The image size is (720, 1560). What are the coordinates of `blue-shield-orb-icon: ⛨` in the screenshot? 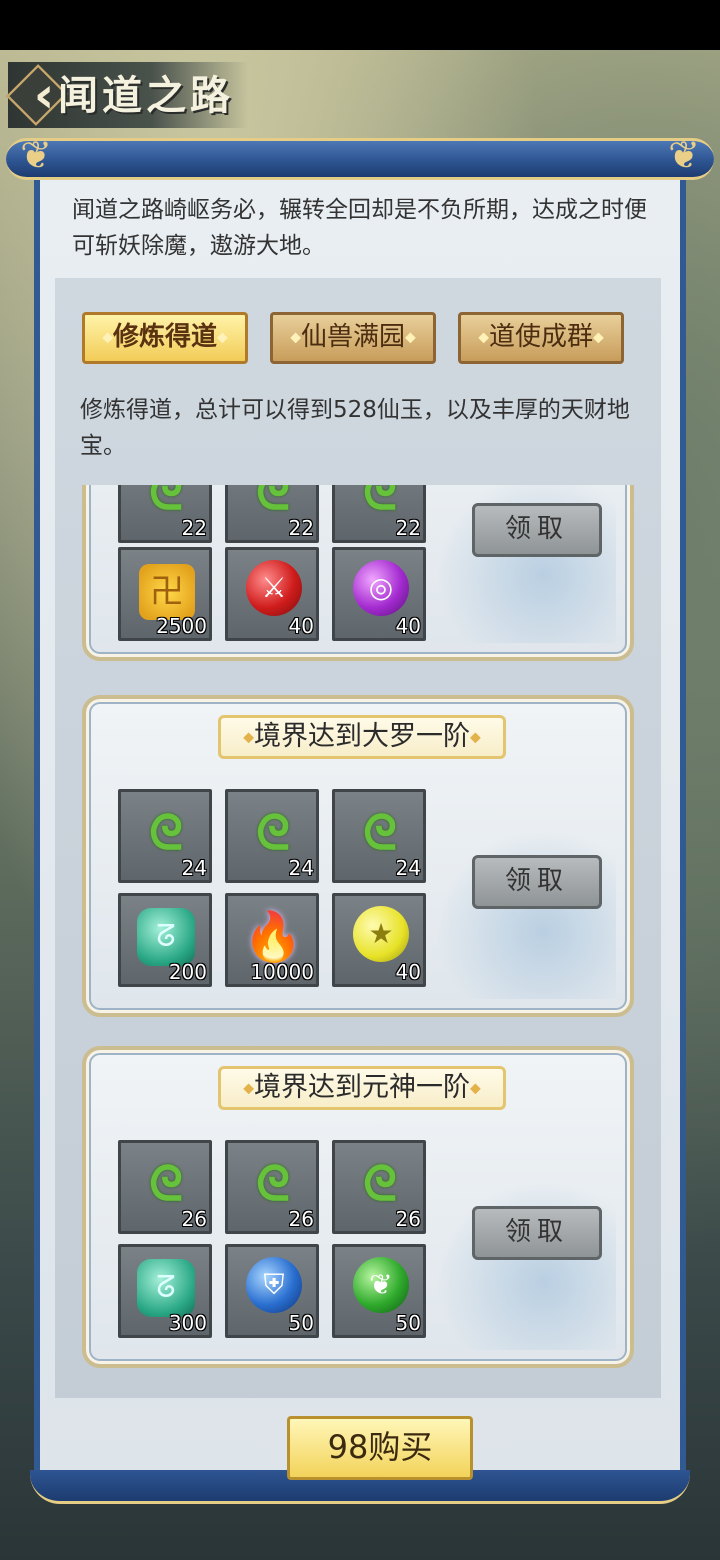 It's located at (274, 1285).